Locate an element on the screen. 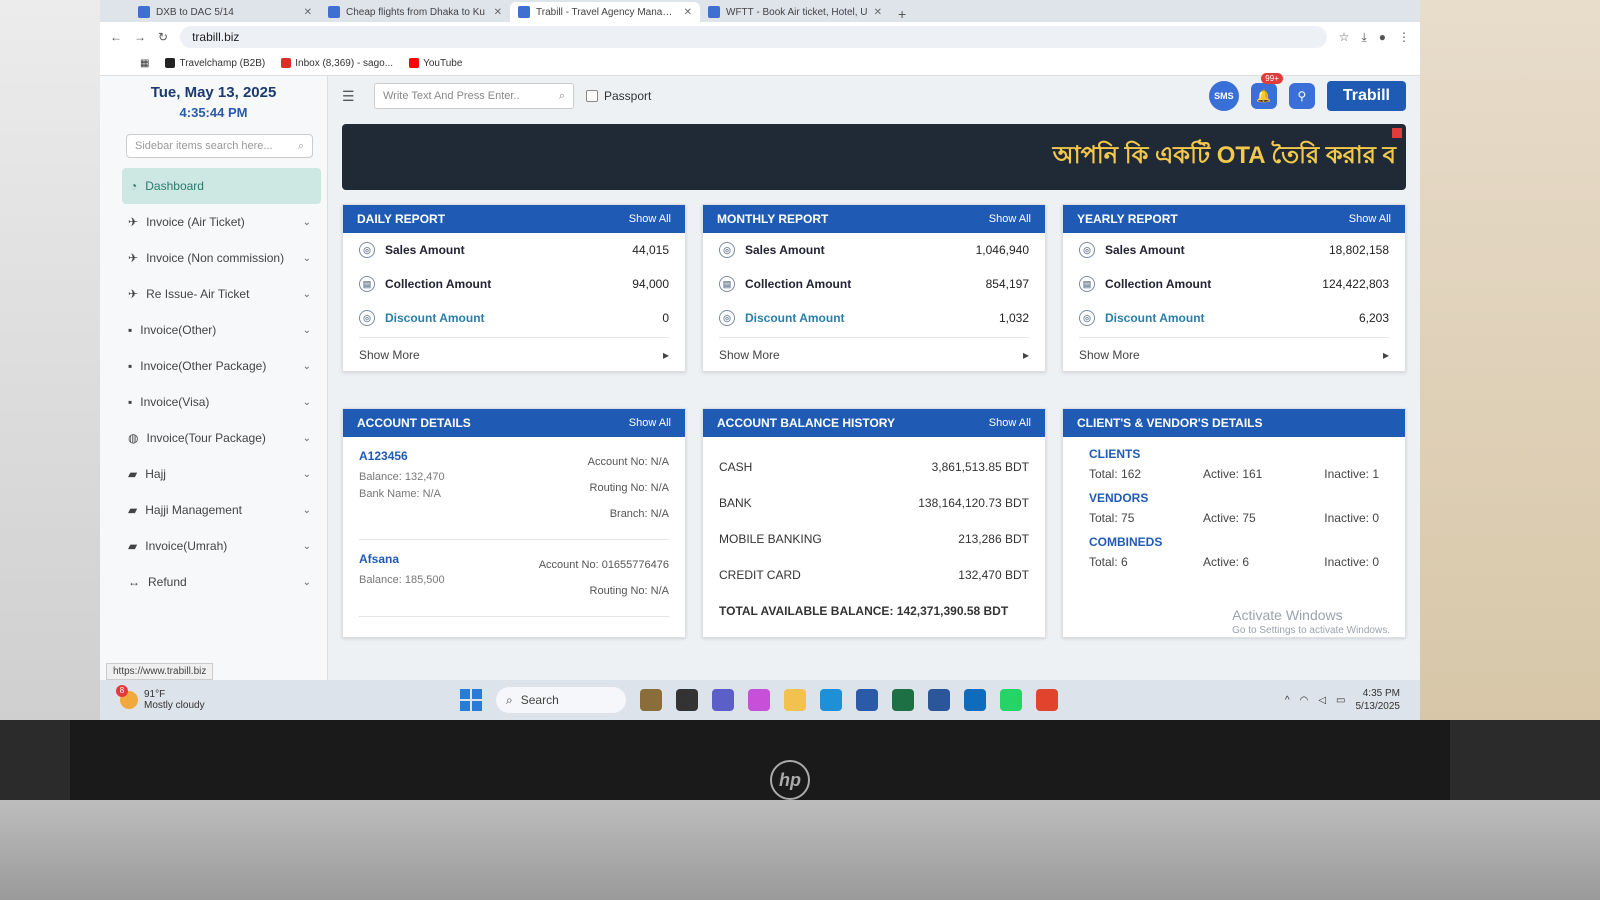 The width and height of the screenshot is (1600, 900). sidebar-search-input: Sidebar items search here... ⌕ is located at coordinates (219, 146).